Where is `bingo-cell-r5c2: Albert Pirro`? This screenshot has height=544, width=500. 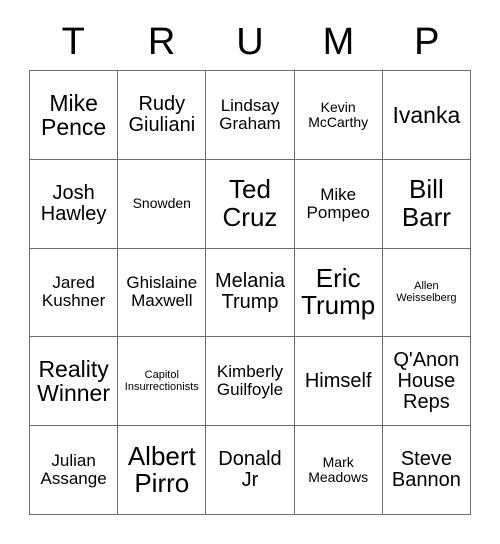
bingo-cell-r5c2: Albert Pirro is located at coordinates (162, 470).